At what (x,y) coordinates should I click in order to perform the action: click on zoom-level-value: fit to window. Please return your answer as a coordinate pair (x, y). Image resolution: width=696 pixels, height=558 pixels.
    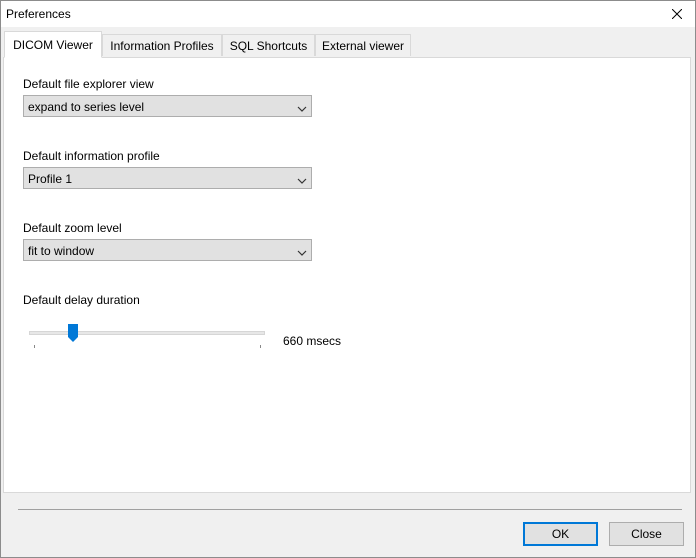
    Looking at the image, I should click on (61, 251).